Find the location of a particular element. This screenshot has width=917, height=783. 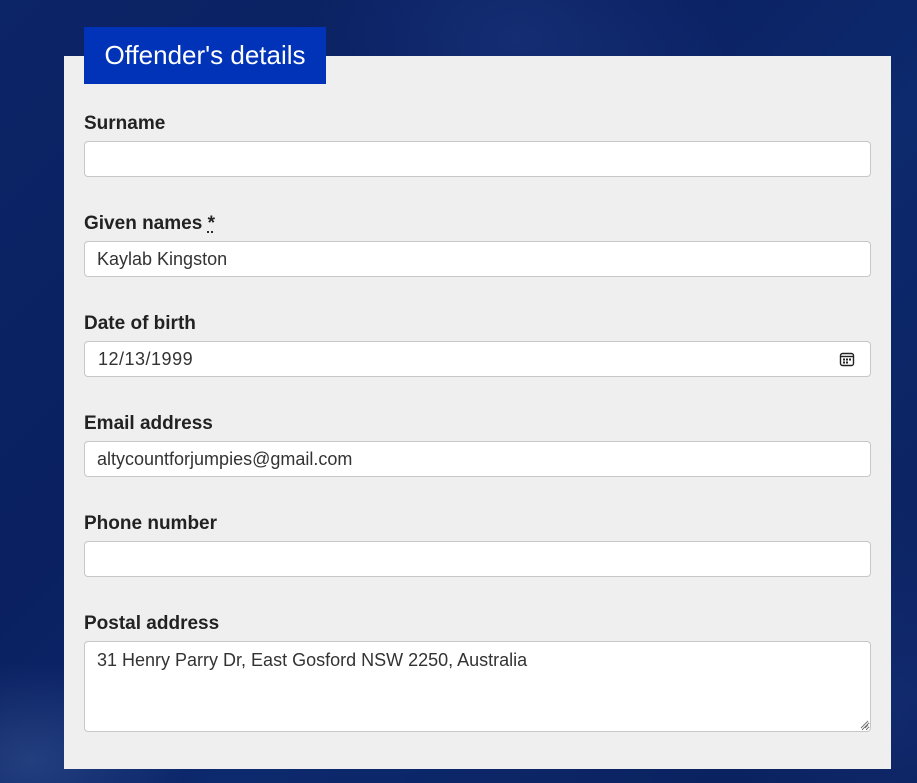

postal-address-label: Postal address is located at coordinates (151, 624).